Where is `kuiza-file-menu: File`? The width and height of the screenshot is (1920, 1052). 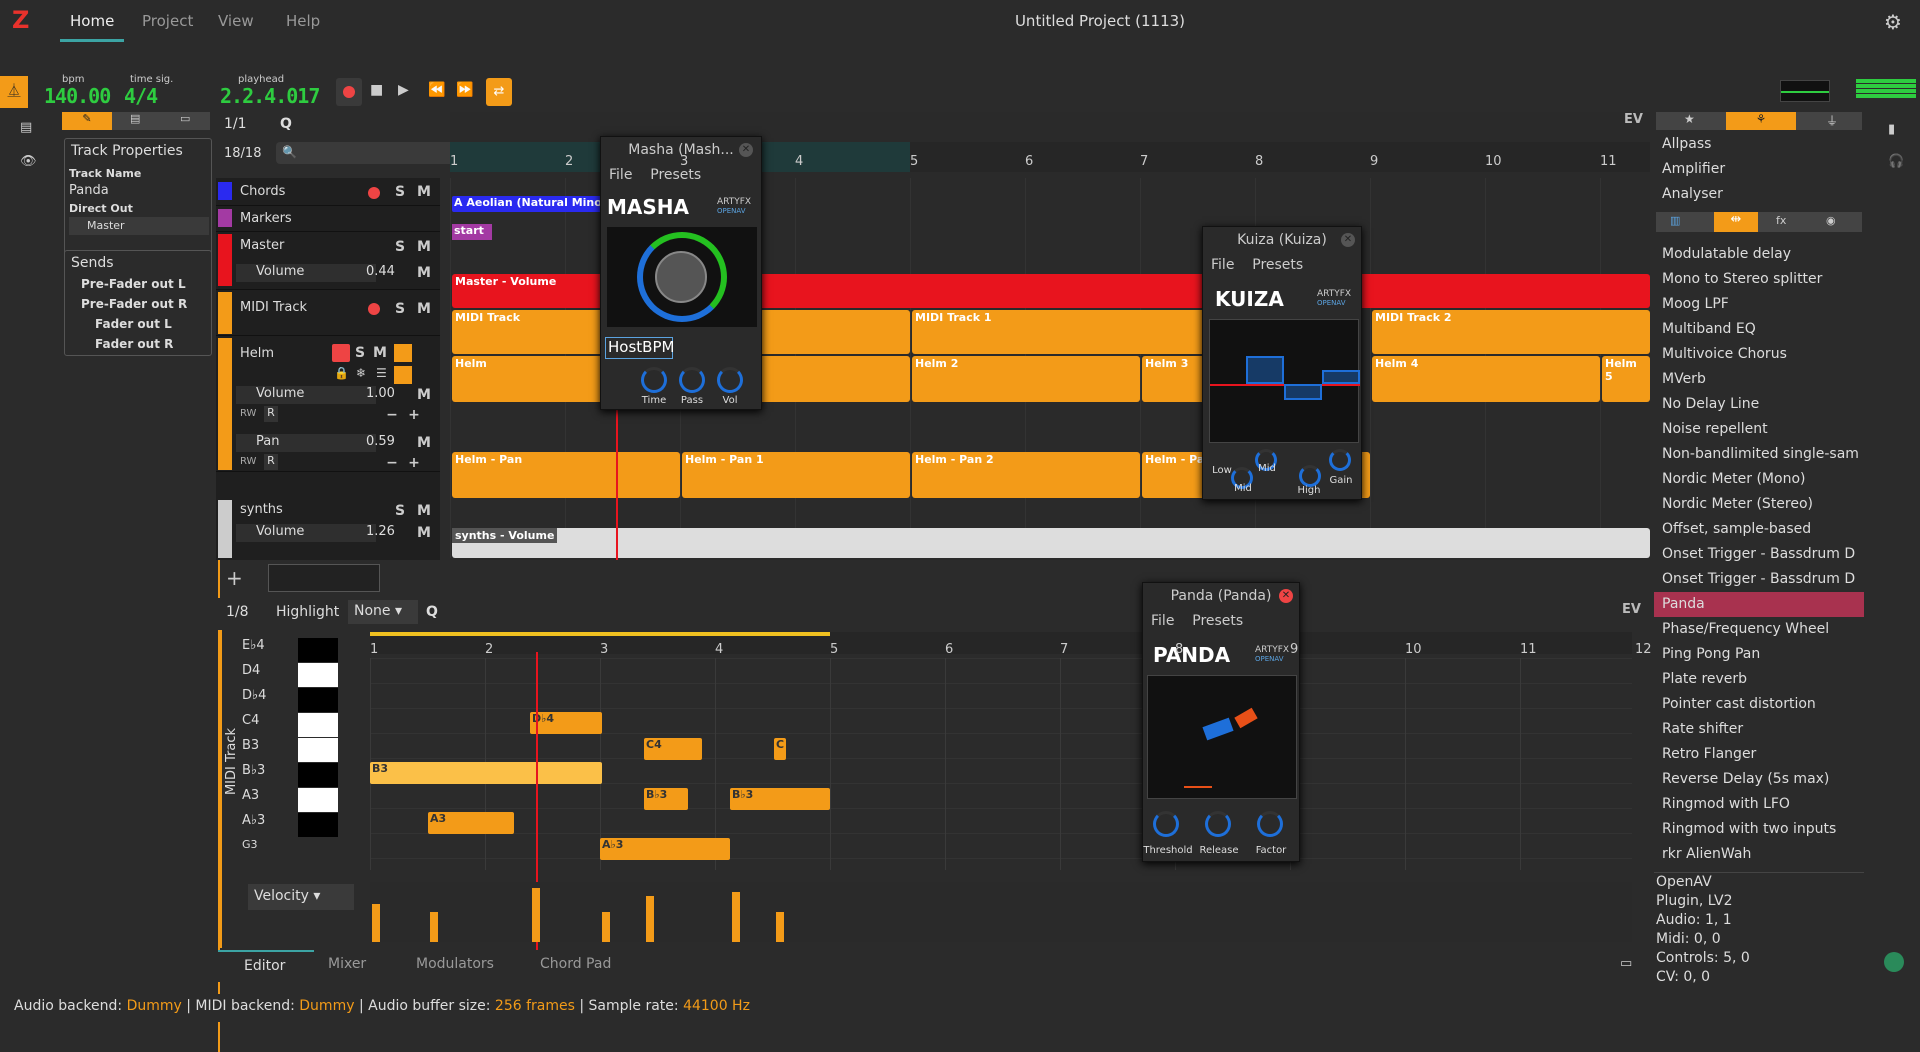 kuiza-file-menu: File is located at coordinates (1222, 265).